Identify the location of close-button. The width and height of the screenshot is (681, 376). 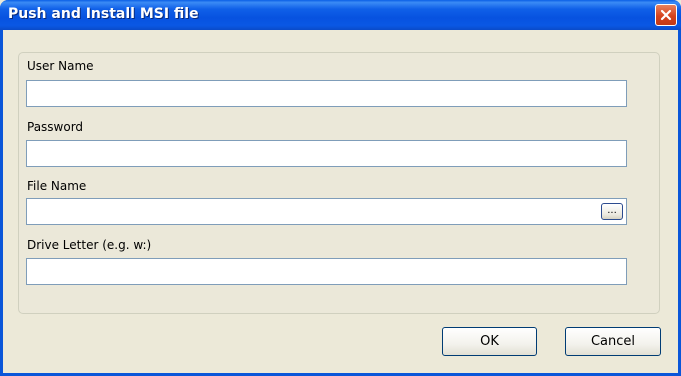
(666, 15).